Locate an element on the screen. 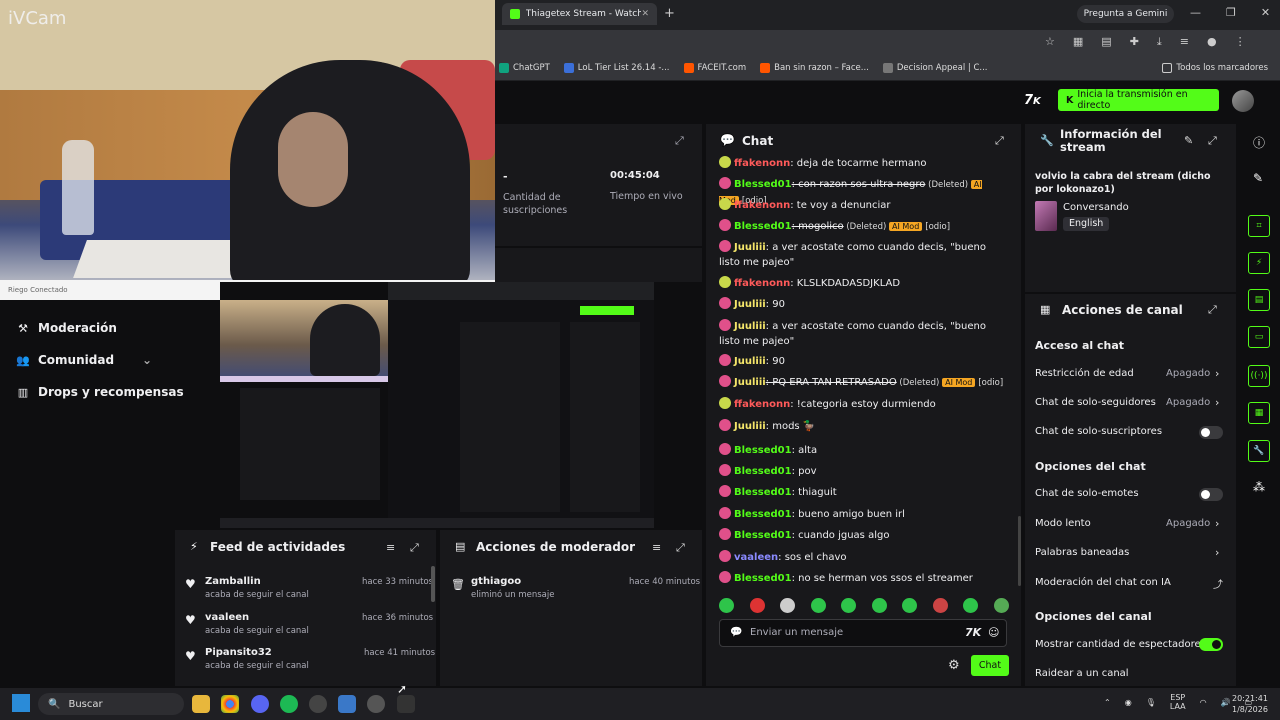  external-link-icon: ⤴ is located at coordinates (1218, 583).